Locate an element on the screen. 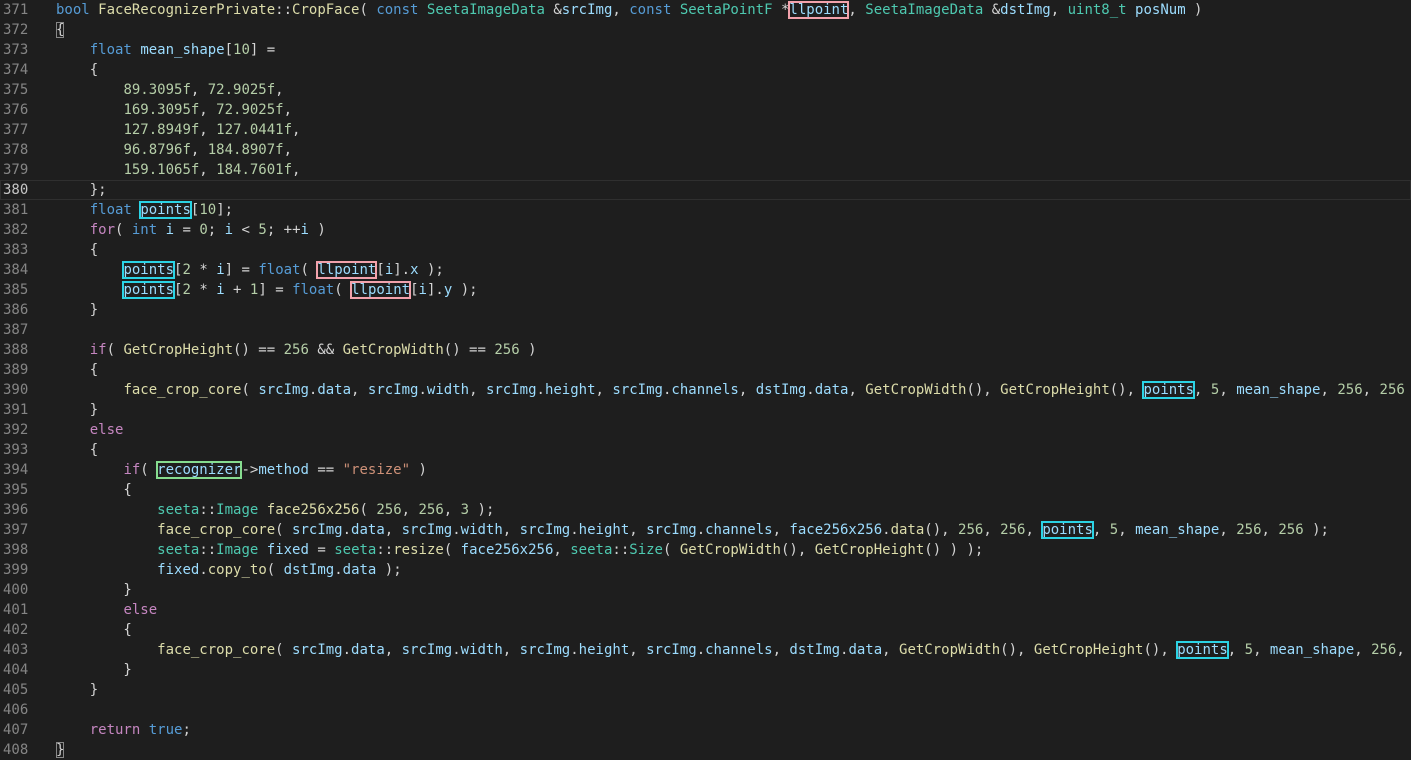 The image size is (1411, 760). code-line: 375 89.3095f, 72.9025f, is located at coordinates (705, 90).